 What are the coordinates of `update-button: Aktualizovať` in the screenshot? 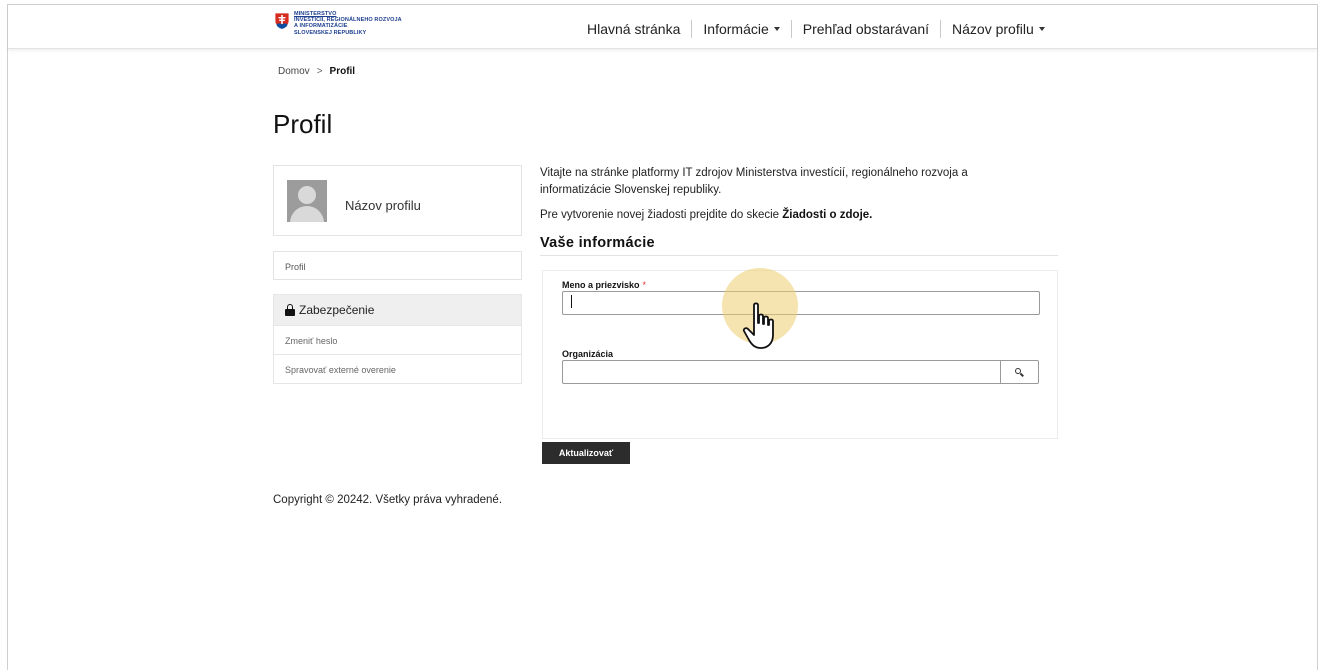 It's located at (586, 453).